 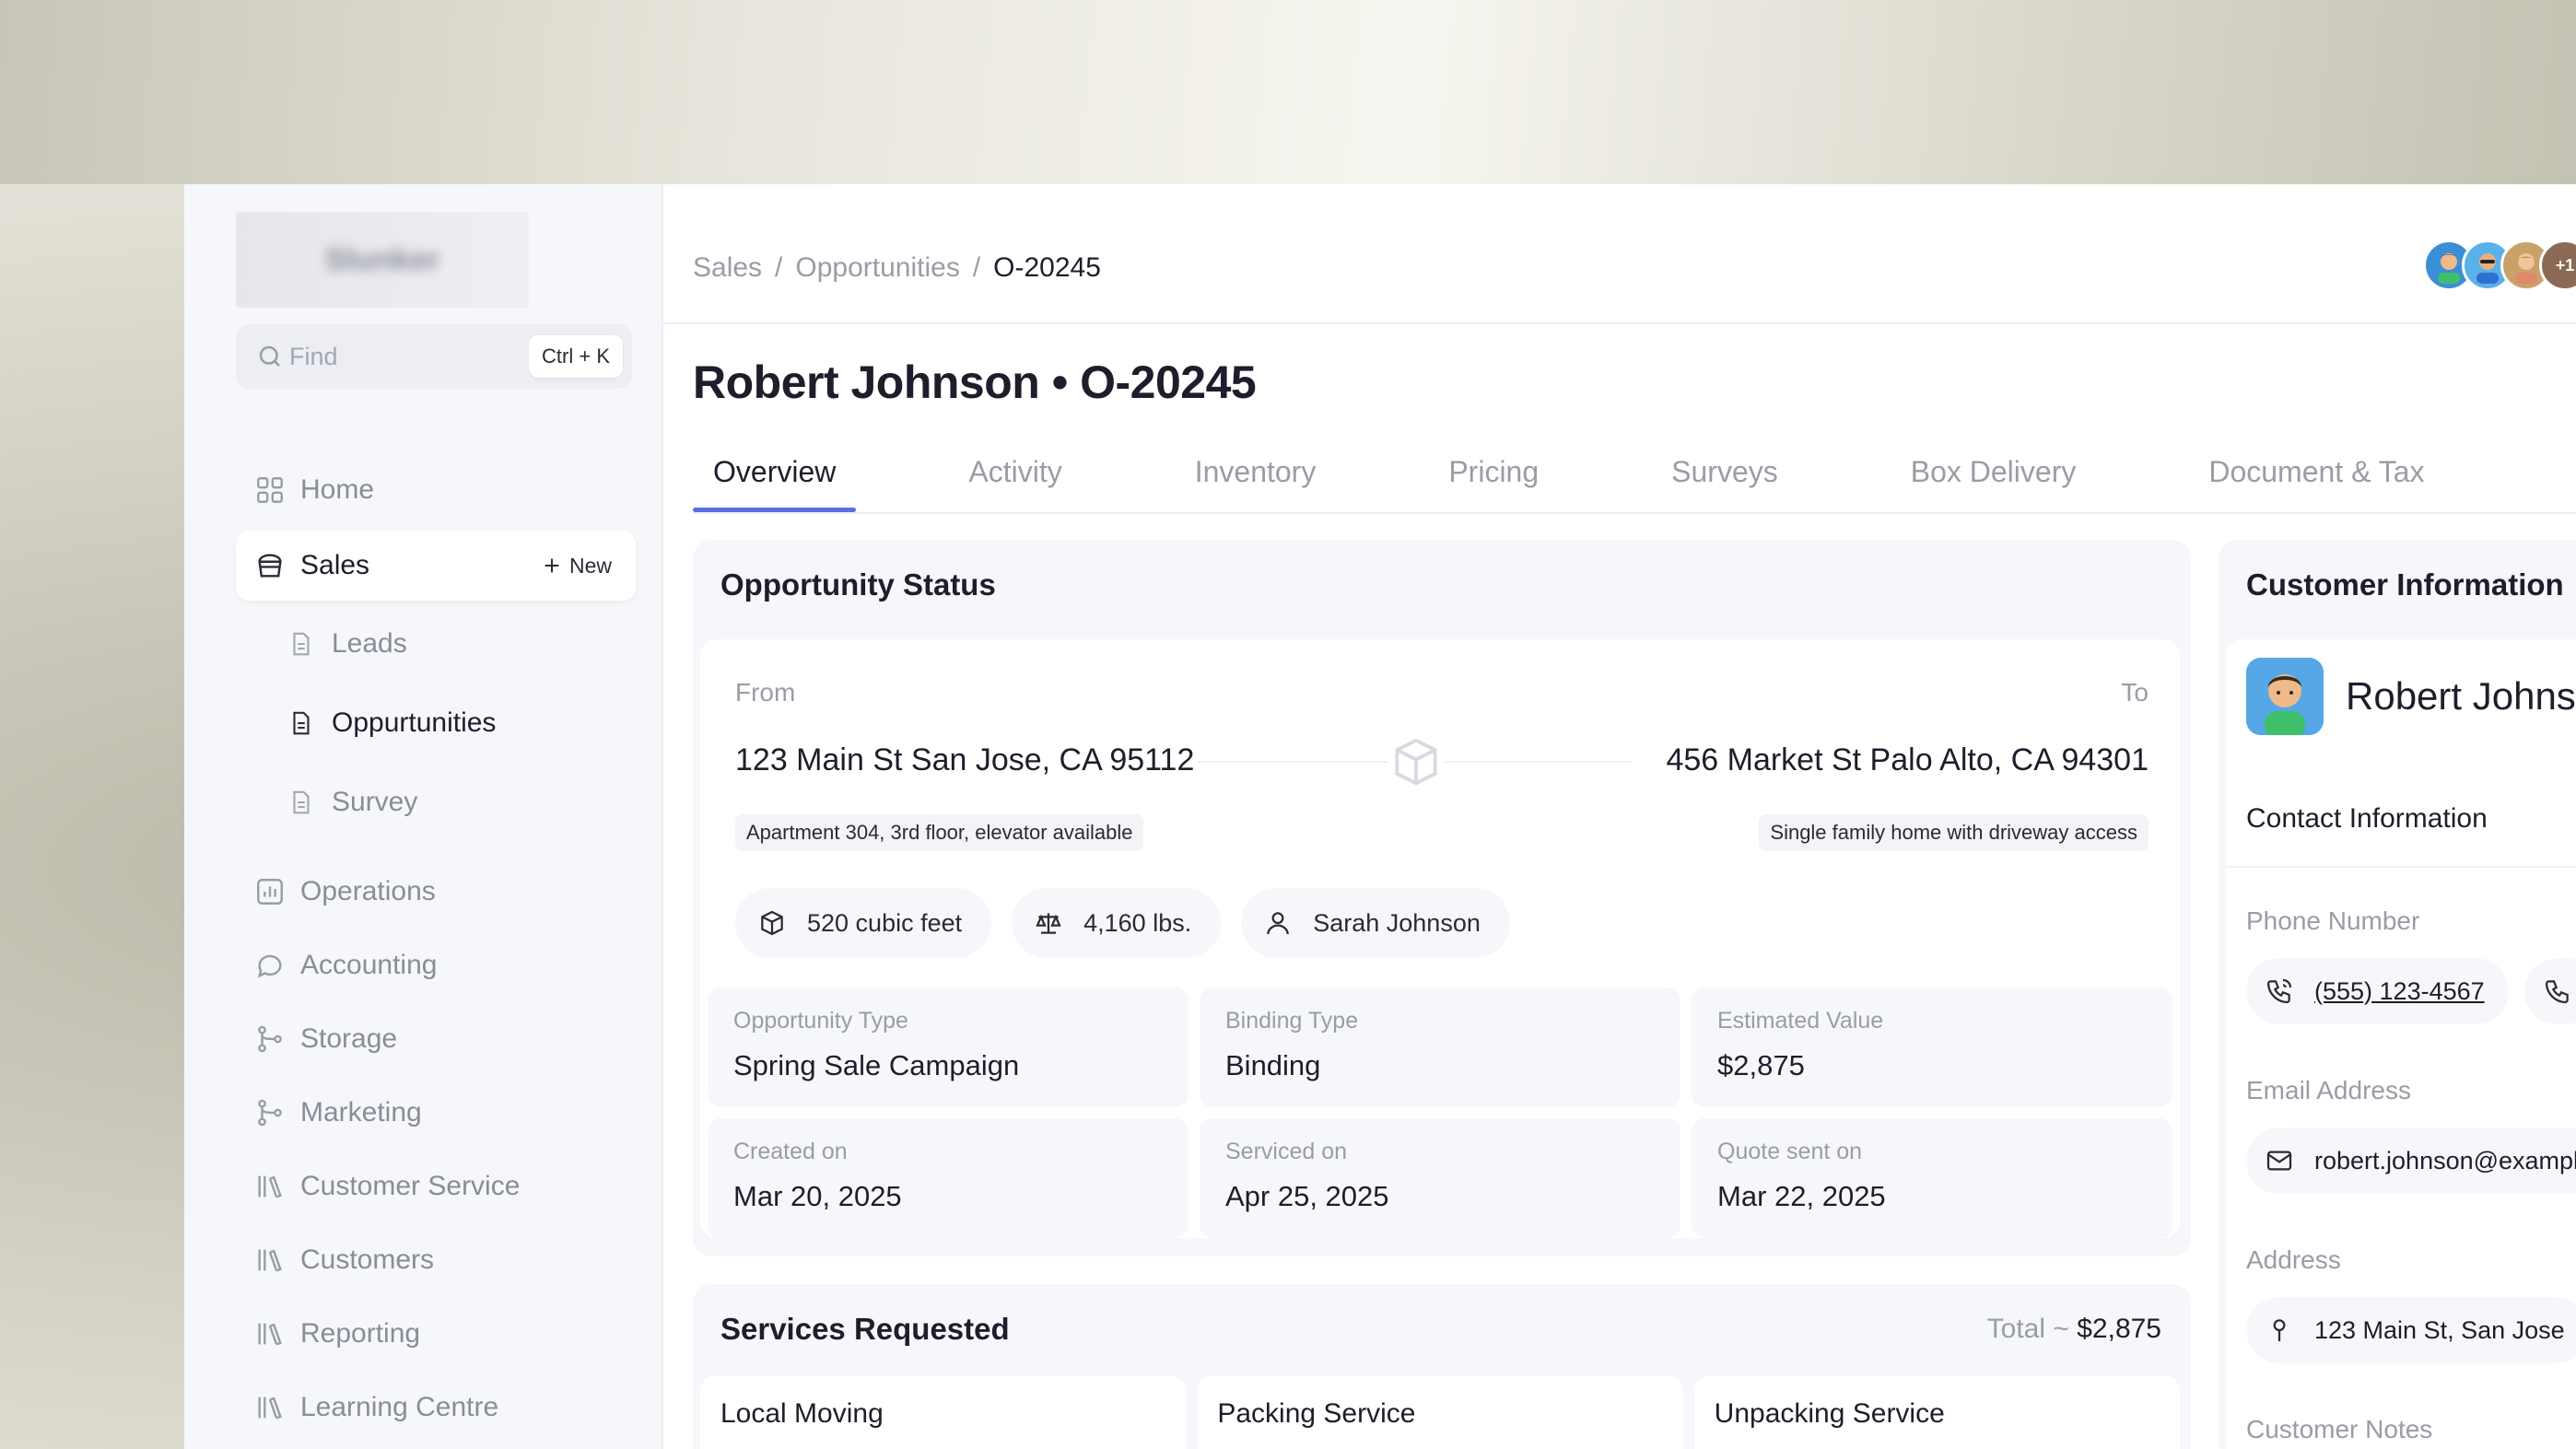 What do you see at coordinates (436, 1334) in the screenshot?
I see `nav-item-reporting: Reporting` at bounding box center [436, 1334].